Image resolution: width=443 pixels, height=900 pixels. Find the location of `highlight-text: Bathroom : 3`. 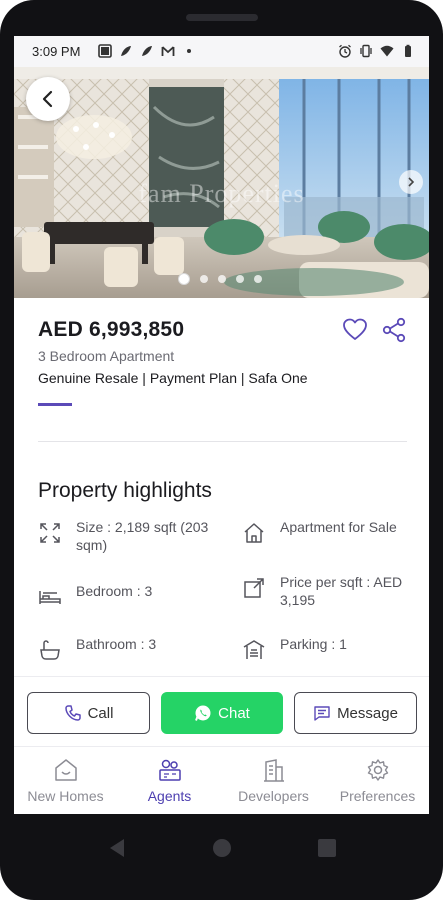

highlight-text: Bathroom : 3 is located at coordinates (116, 644).